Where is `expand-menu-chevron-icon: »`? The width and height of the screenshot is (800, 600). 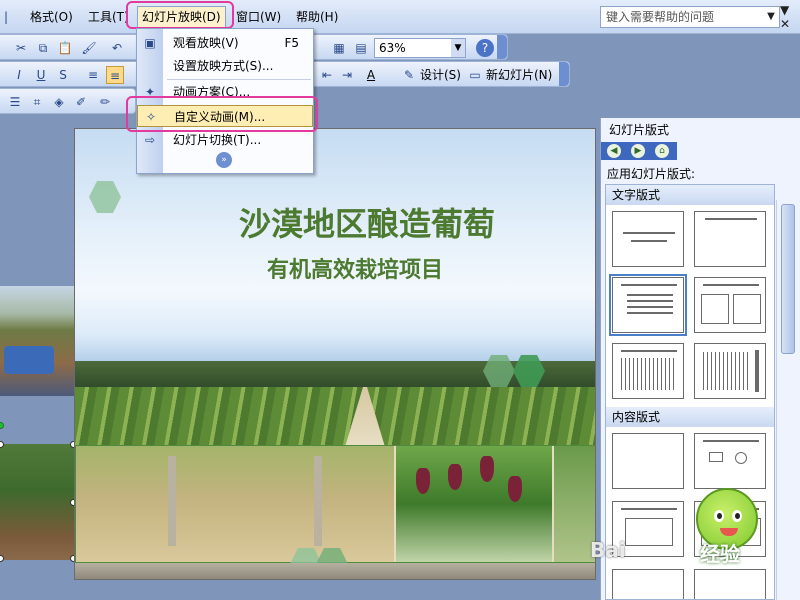 expand-menu-chevron-icon: » is located at coordinates (224, 160).